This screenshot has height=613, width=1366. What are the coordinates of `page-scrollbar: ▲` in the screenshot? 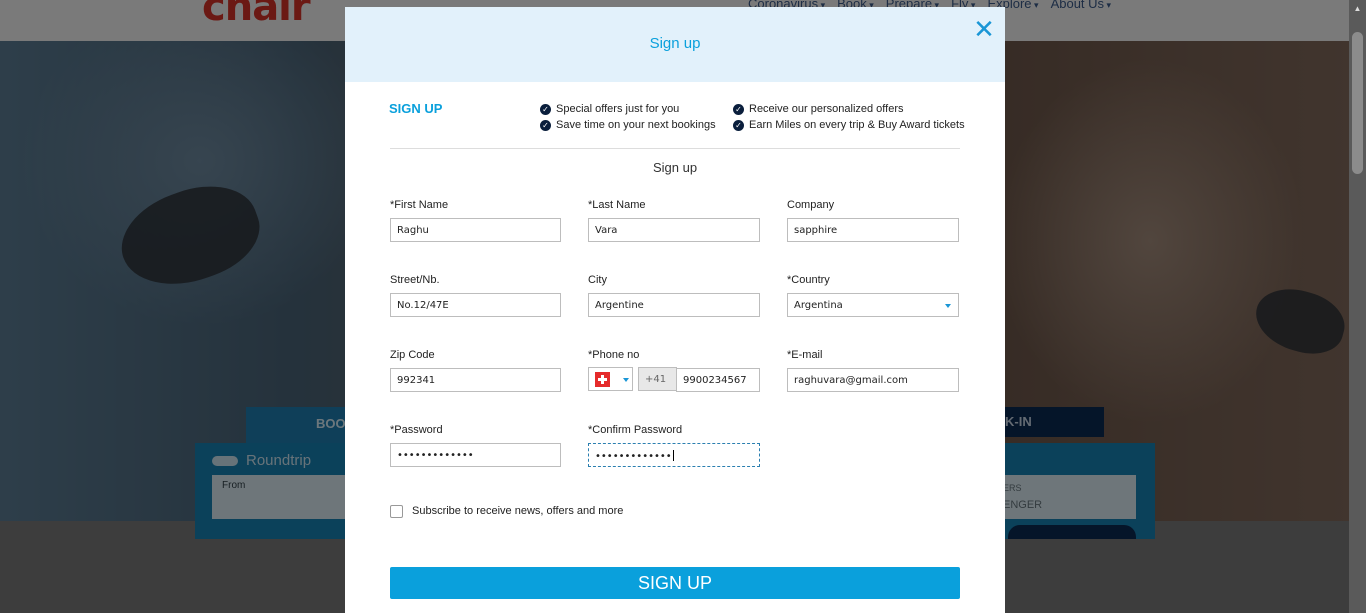 It's located at (1357, 306).